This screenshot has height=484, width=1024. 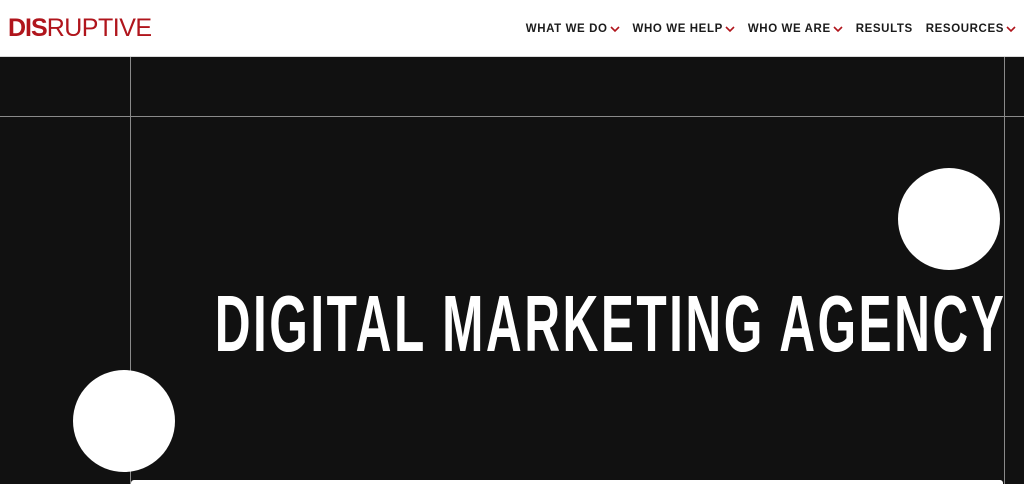 I want to click on nav-results: RESULTS, so click(x=884, y=29).